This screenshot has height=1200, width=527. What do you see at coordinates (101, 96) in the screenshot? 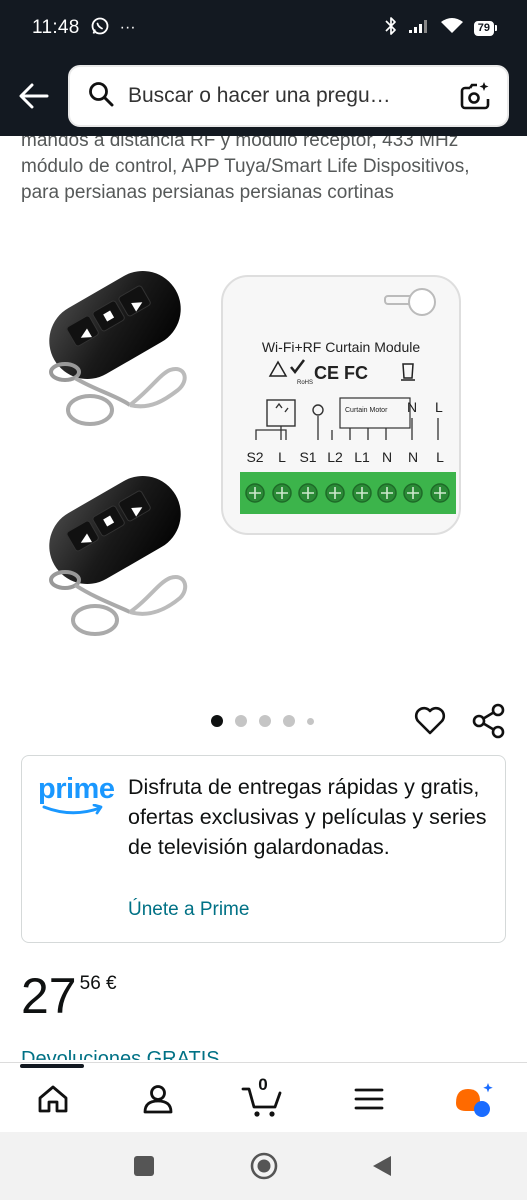
I see `search-icon` at bounding box center [101, 96].